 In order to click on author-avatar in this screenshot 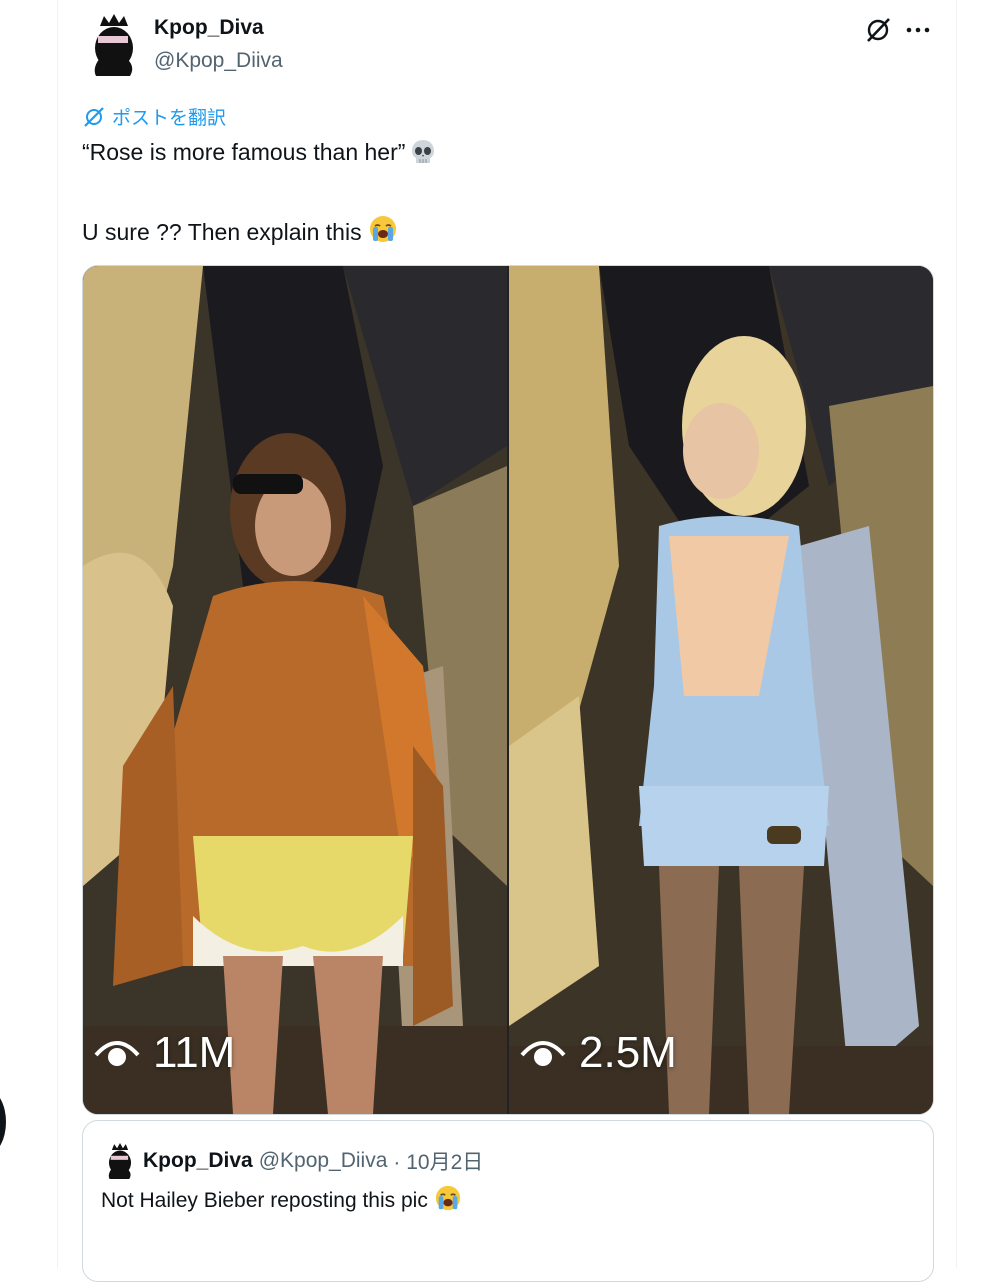, I will do `click(114, 45)`.